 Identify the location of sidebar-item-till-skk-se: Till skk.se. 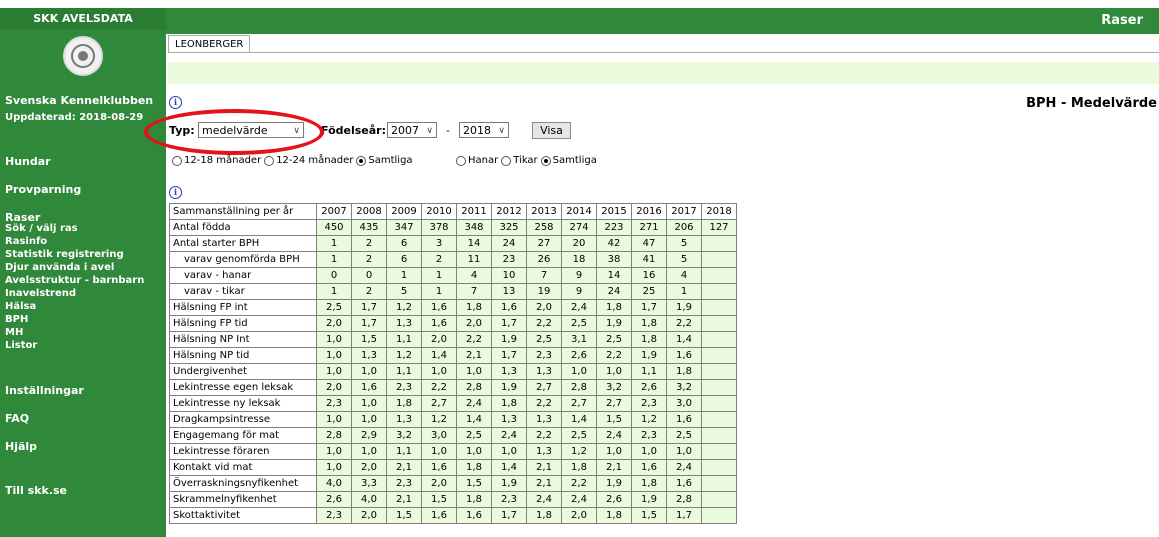
(36, 490).